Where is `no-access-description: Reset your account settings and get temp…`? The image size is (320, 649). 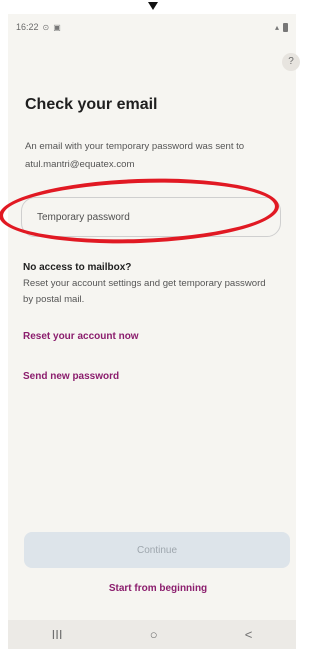
no-access-description: Reset your account settings and get temp… is located at coordinates (144, 291).